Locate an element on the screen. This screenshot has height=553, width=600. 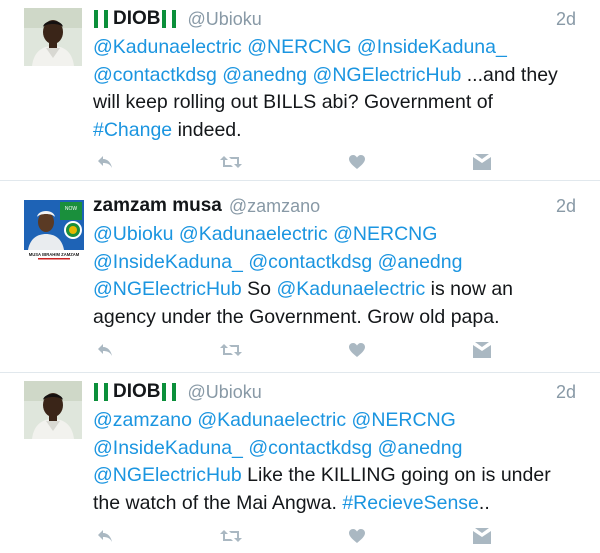
display-name: zamzam musa is located at coordinates (157, 205).